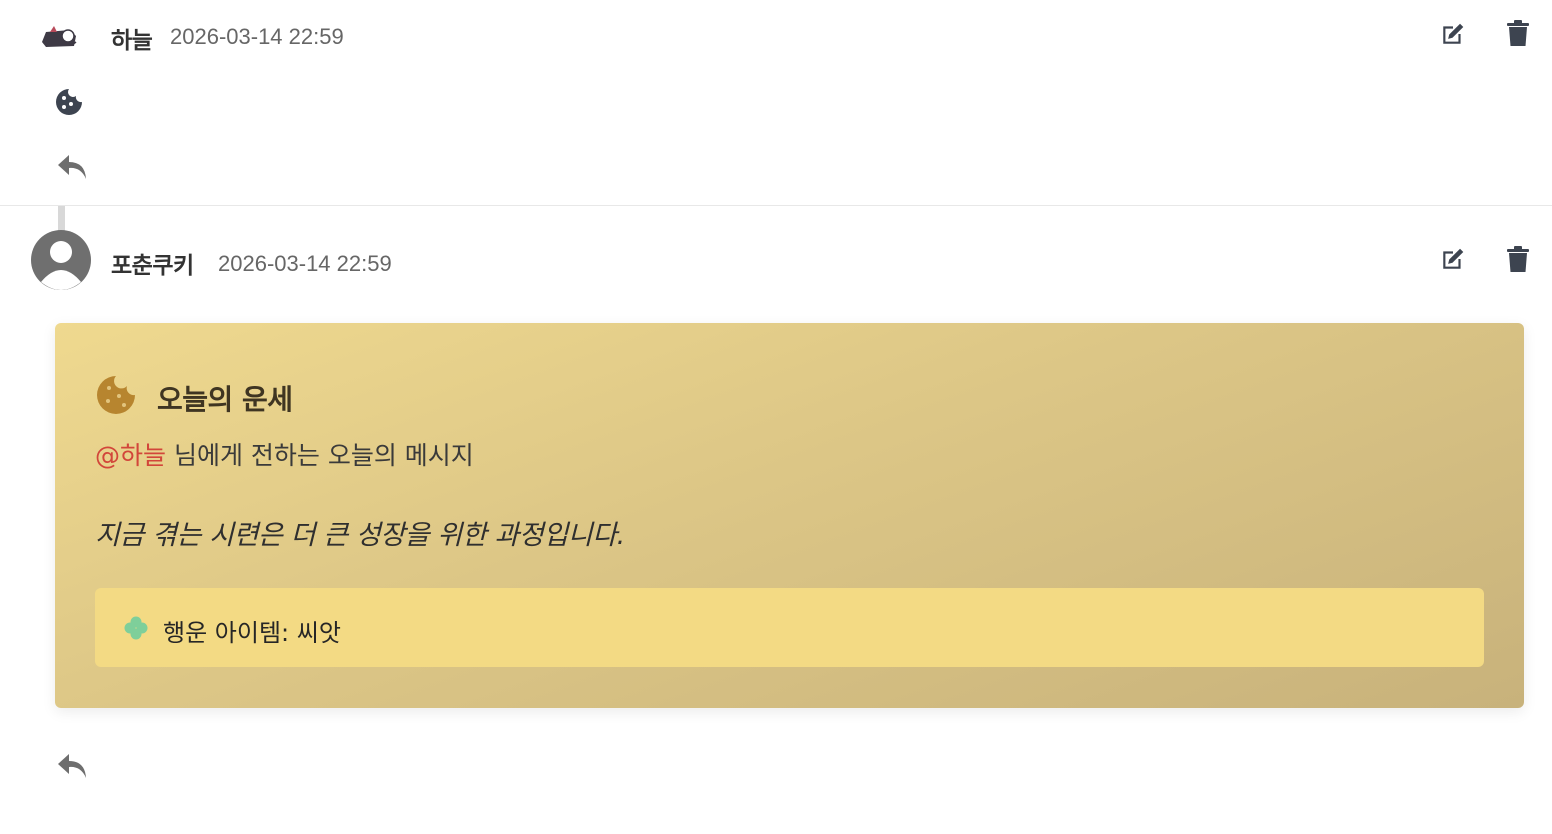 The width and height of the screenshot is (1552, 834). I want to click on fortune-subtitle-text: 님에게 전하는 오늘의 메시지, so click(323, 455).